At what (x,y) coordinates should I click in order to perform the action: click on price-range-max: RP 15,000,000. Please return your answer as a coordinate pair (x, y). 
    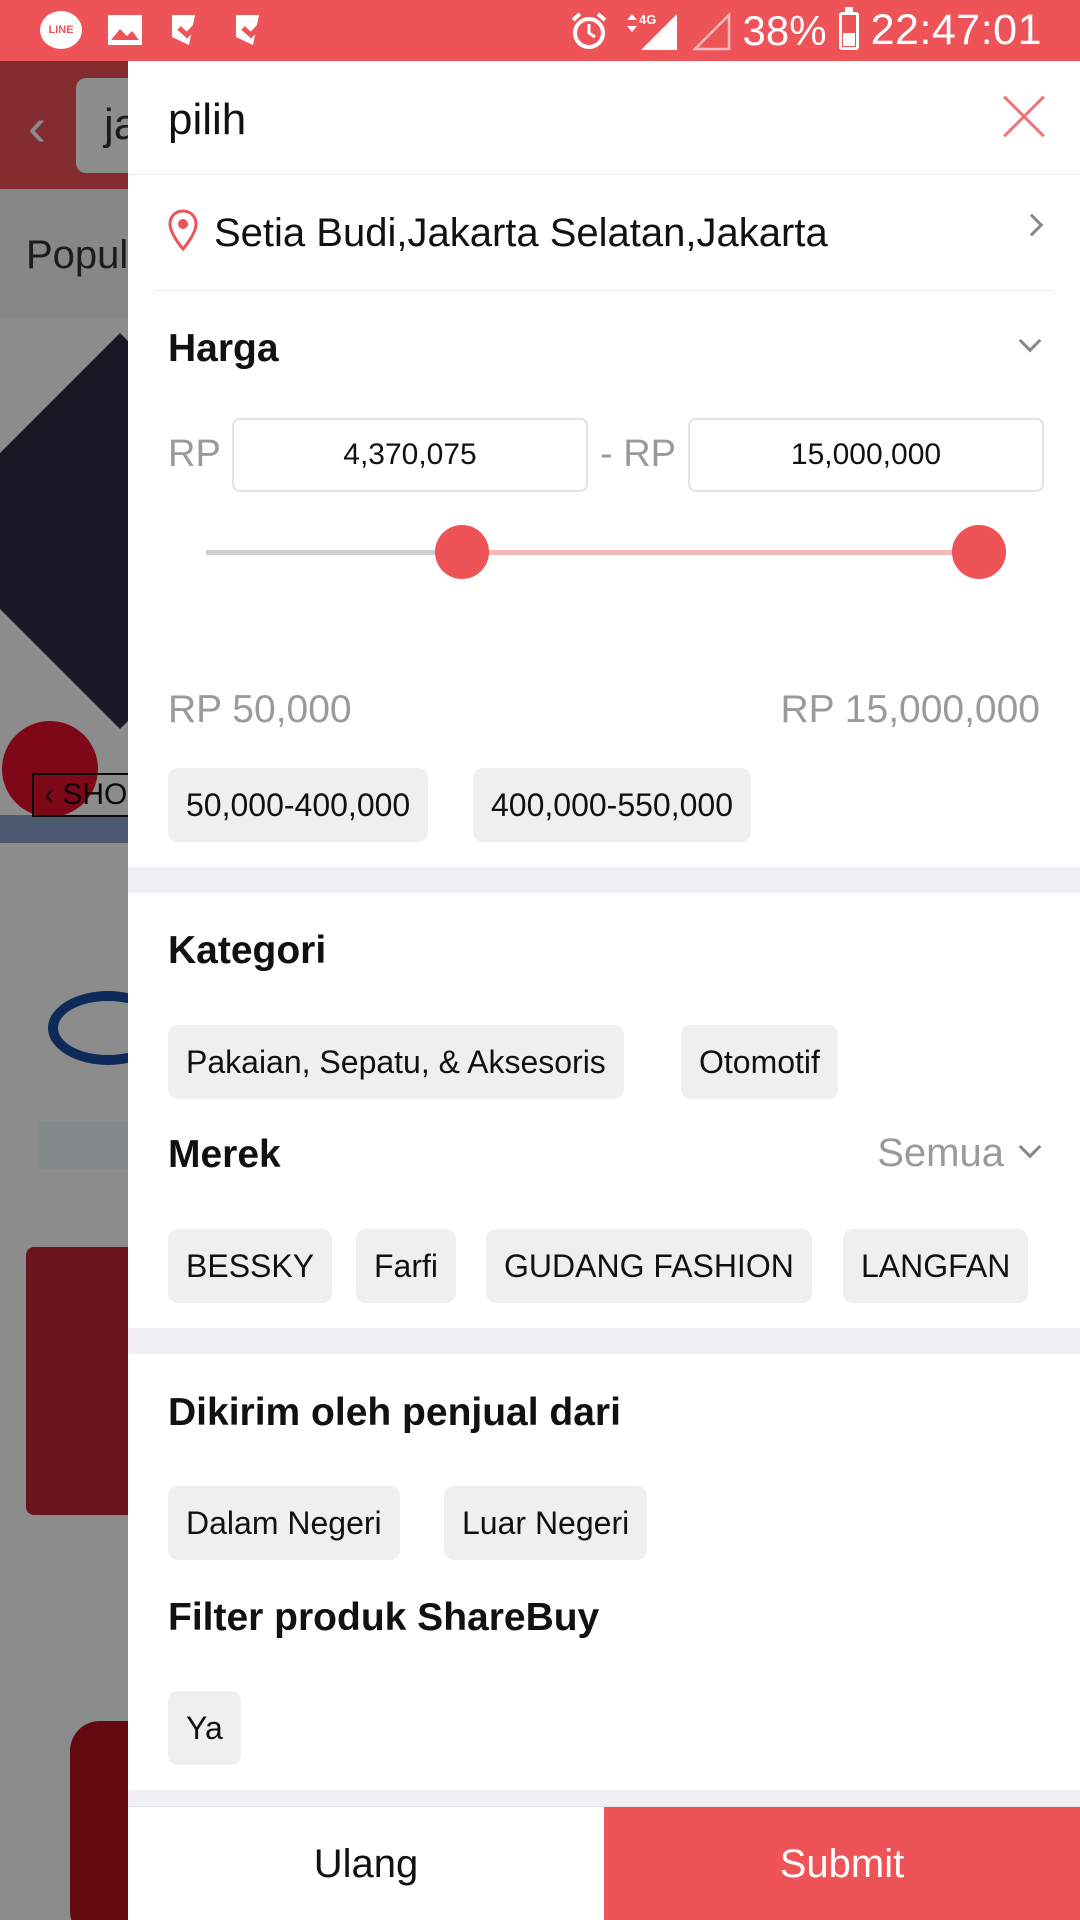
    Looking at the image, I should click on (910, 709).